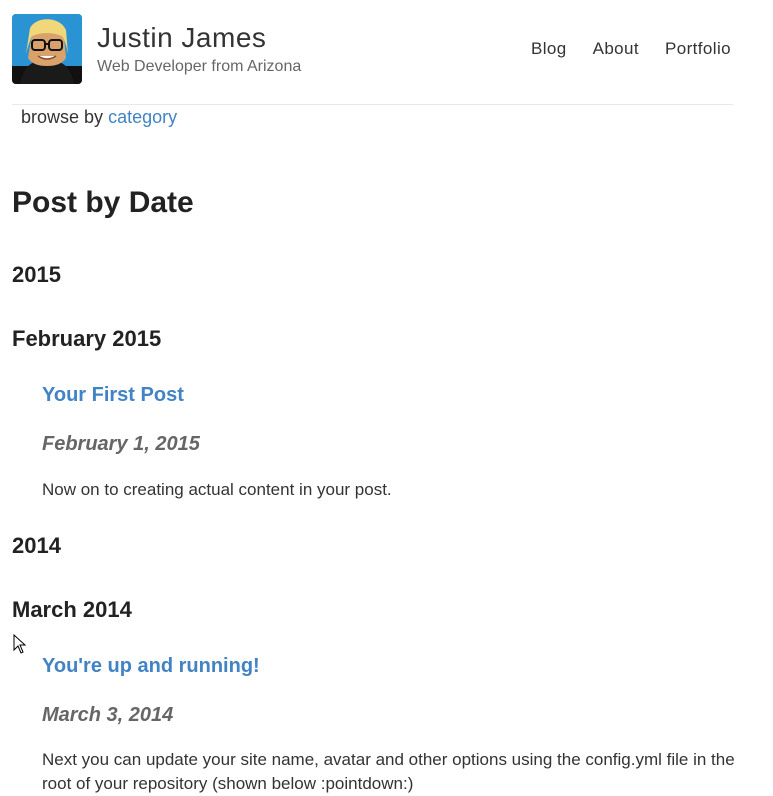 Image resolution: width=773 pixels, height=796 pixels. Describe the element at coordinates (72, 609) in the screenshot. I see `month-heading: March 2014` at that location.